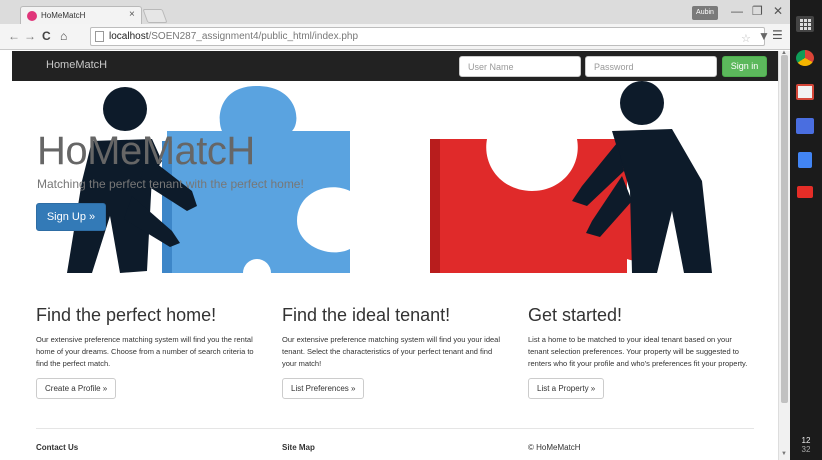  What do you see at coordinates (777, 35) in the screenshot?
I see `menu-icon: ☰` at bounding box center [777, 35].